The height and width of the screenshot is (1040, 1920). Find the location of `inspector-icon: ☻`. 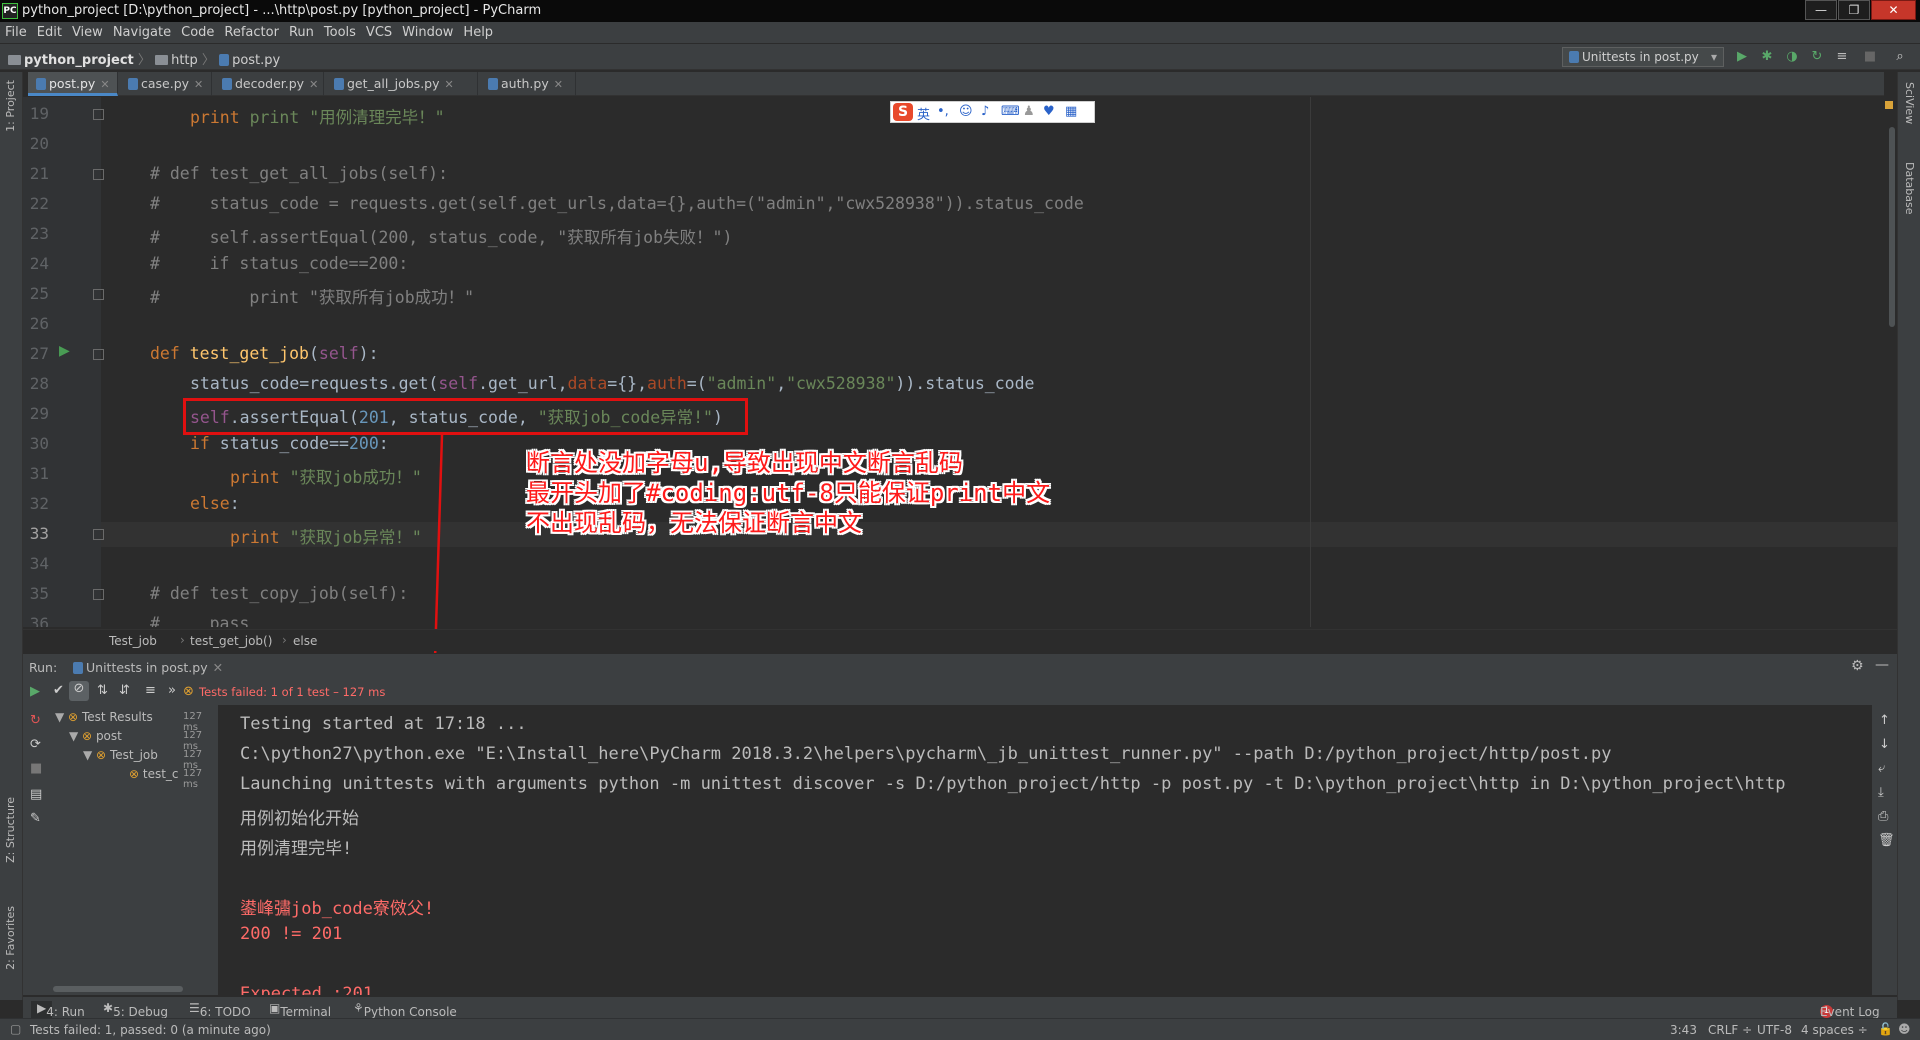

inspector-icon: ☻ is located at coordinates (1904, 1029).